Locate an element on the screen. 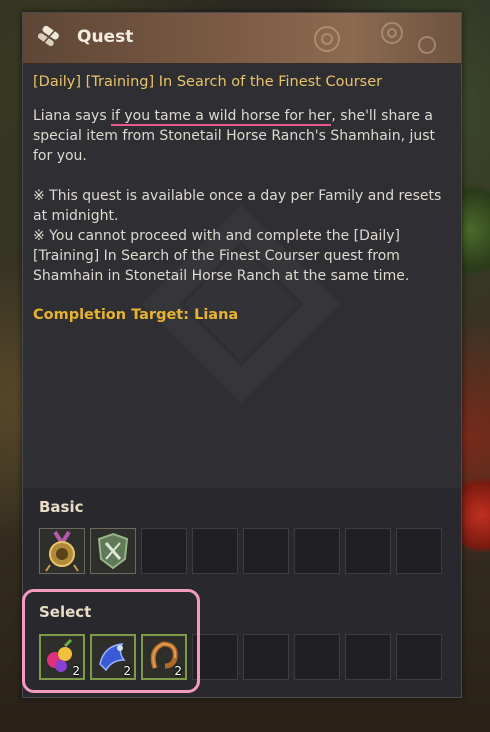  skill-shield-icon is located at coordinates (113, 551).